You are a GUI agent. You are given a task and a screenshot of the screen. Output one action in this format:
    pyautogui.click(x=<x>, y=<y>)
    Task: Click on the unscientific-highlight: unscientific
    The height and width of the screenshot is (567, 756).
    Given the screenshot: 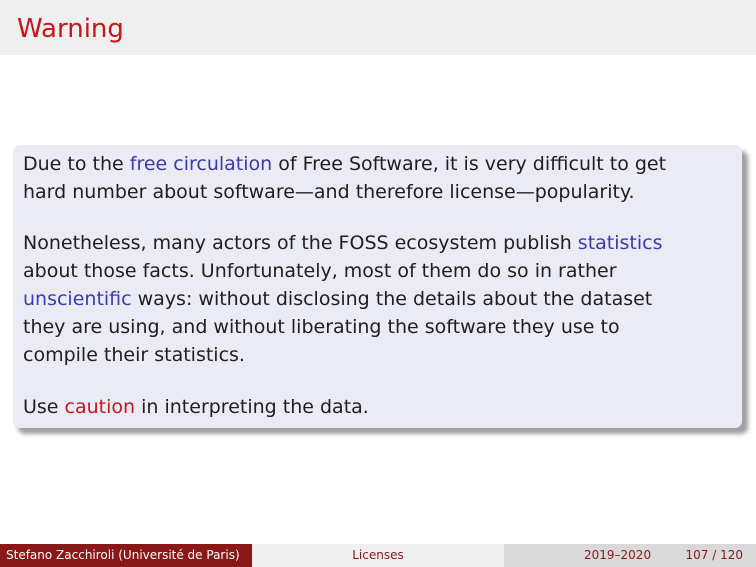 What is the action you would take?
    pyautogui.click(x=77, y=299)
    